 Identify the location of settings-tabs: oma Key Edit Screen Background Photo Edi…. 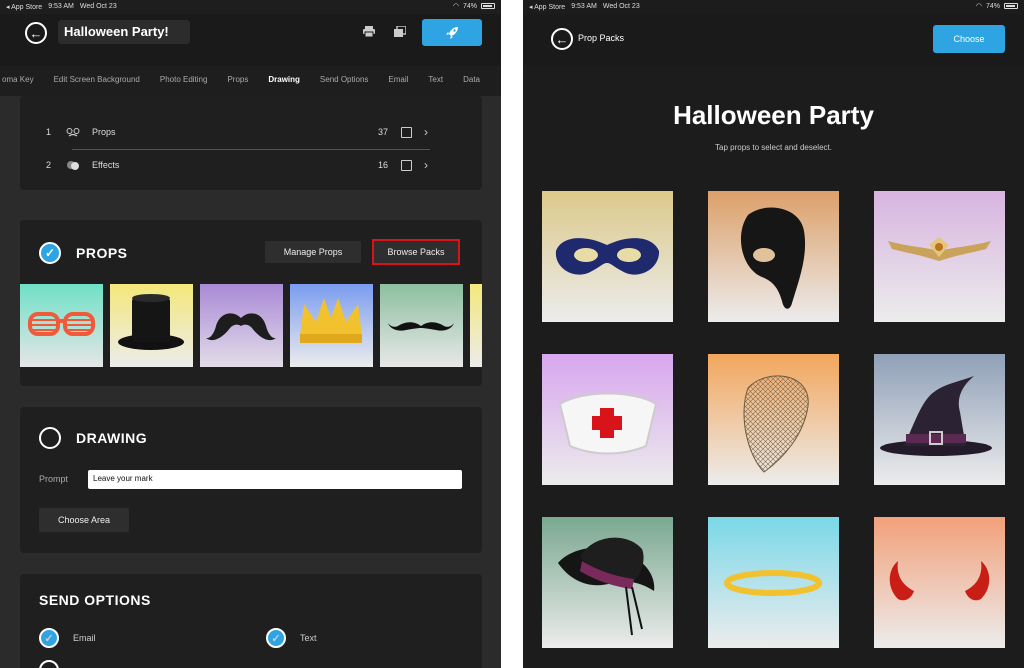
(245, 83).